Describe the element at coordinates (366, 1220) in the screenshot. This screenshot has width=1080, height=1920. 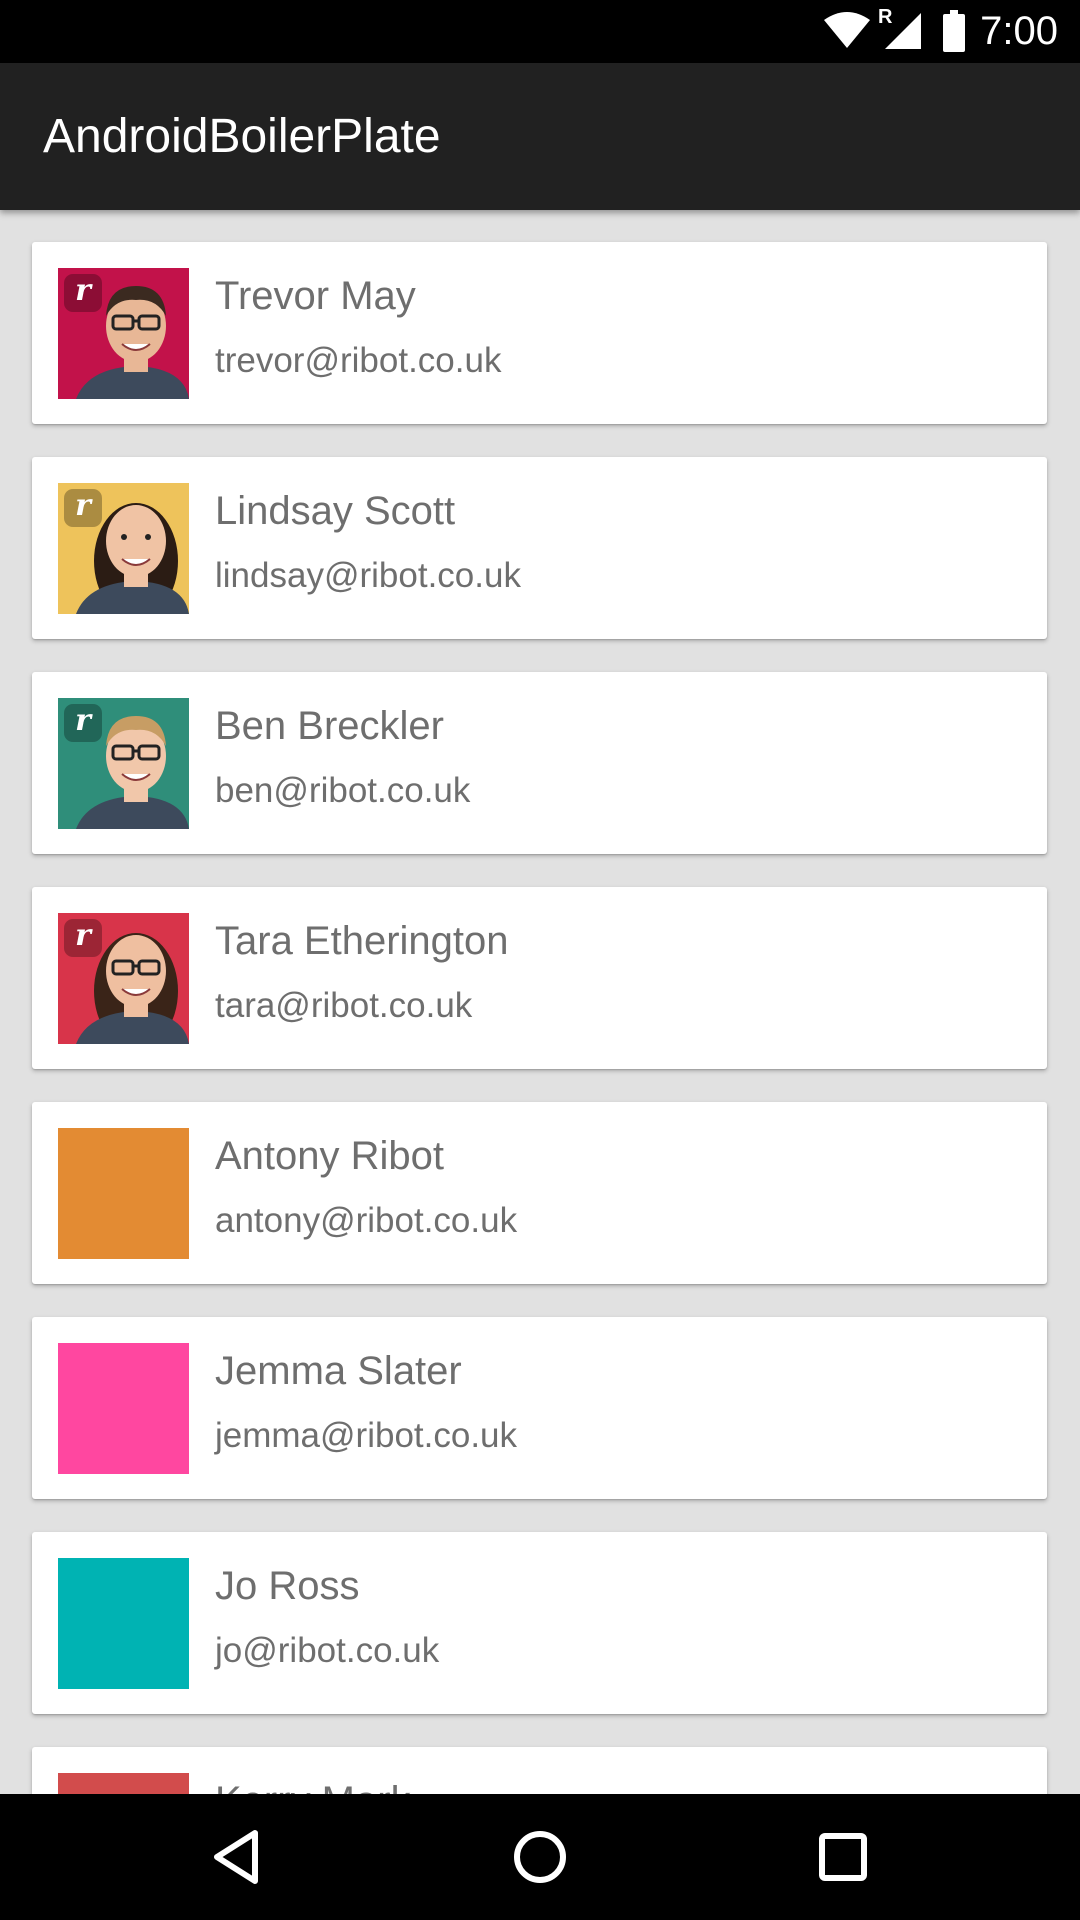
I see `ribot-email: antony@ribot.co.uk` at that location.